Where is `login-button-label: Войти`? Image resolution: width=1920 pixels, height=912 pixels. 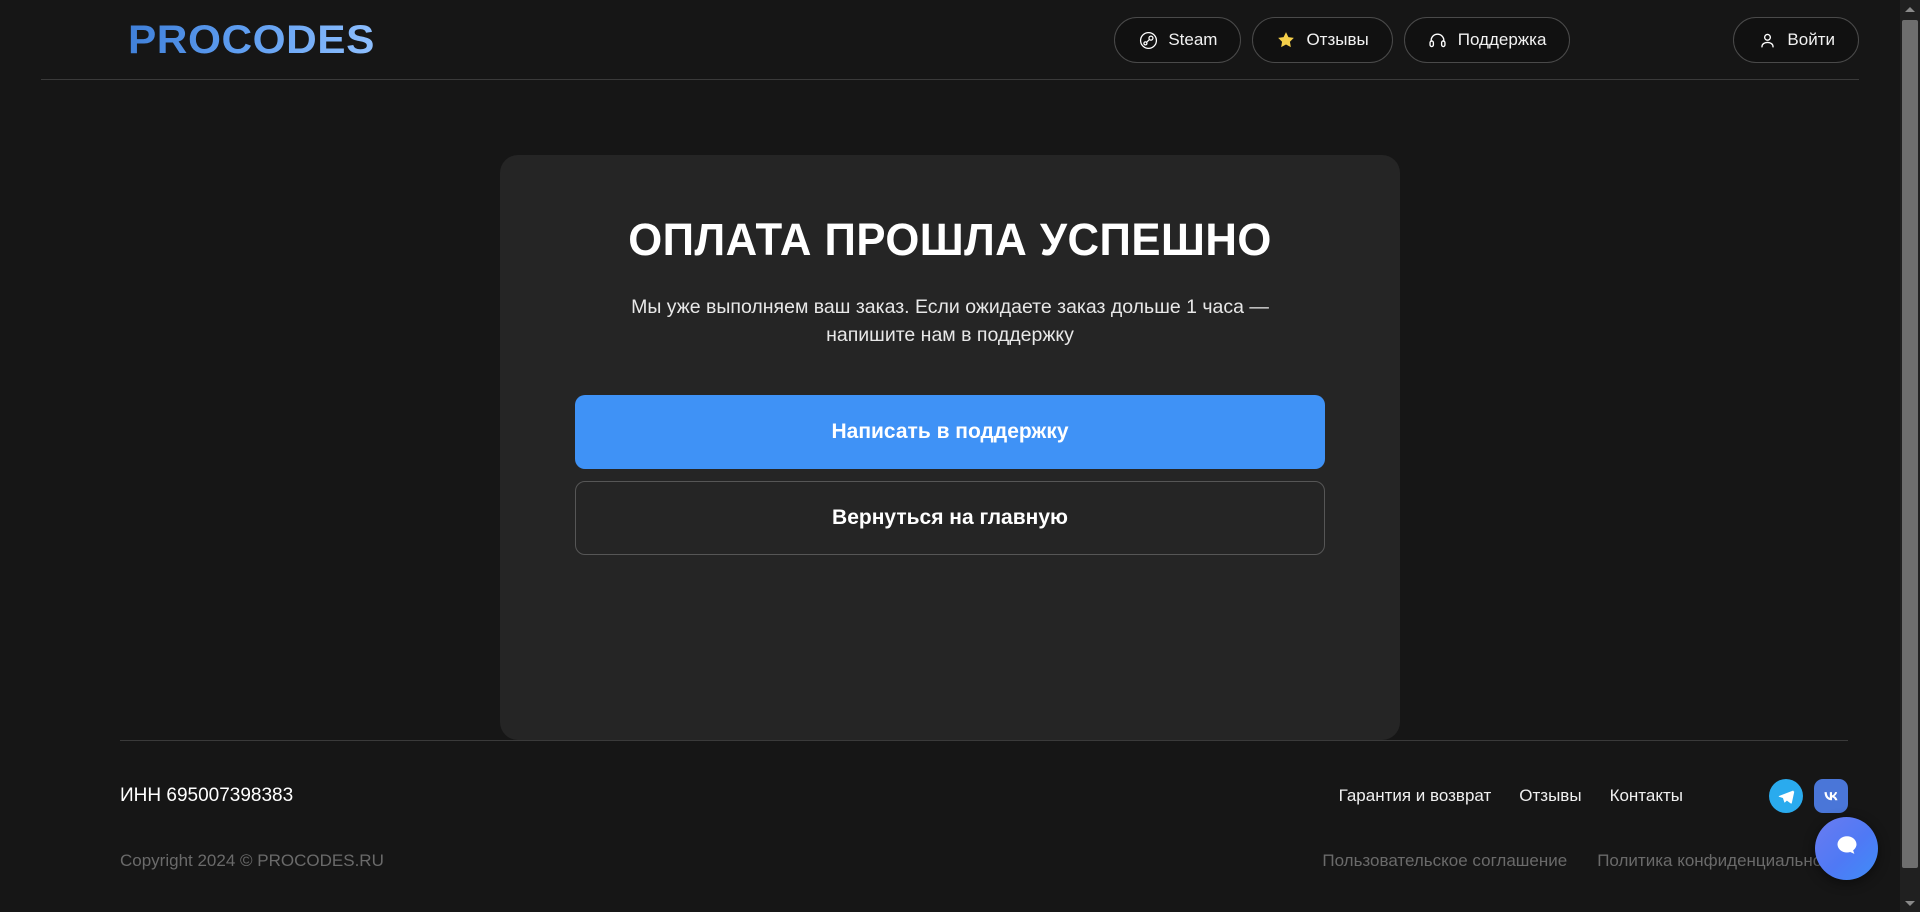 login-button-label: Войти is located at coordinates (1811, 39).